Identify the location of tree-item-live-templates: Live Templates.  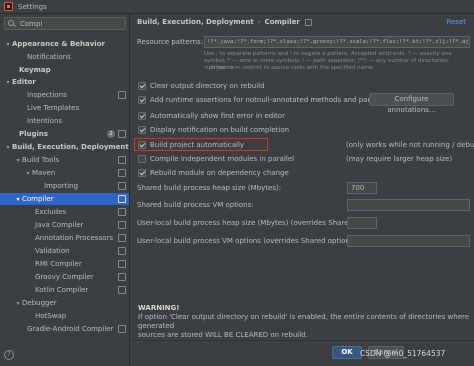
(64, 108).